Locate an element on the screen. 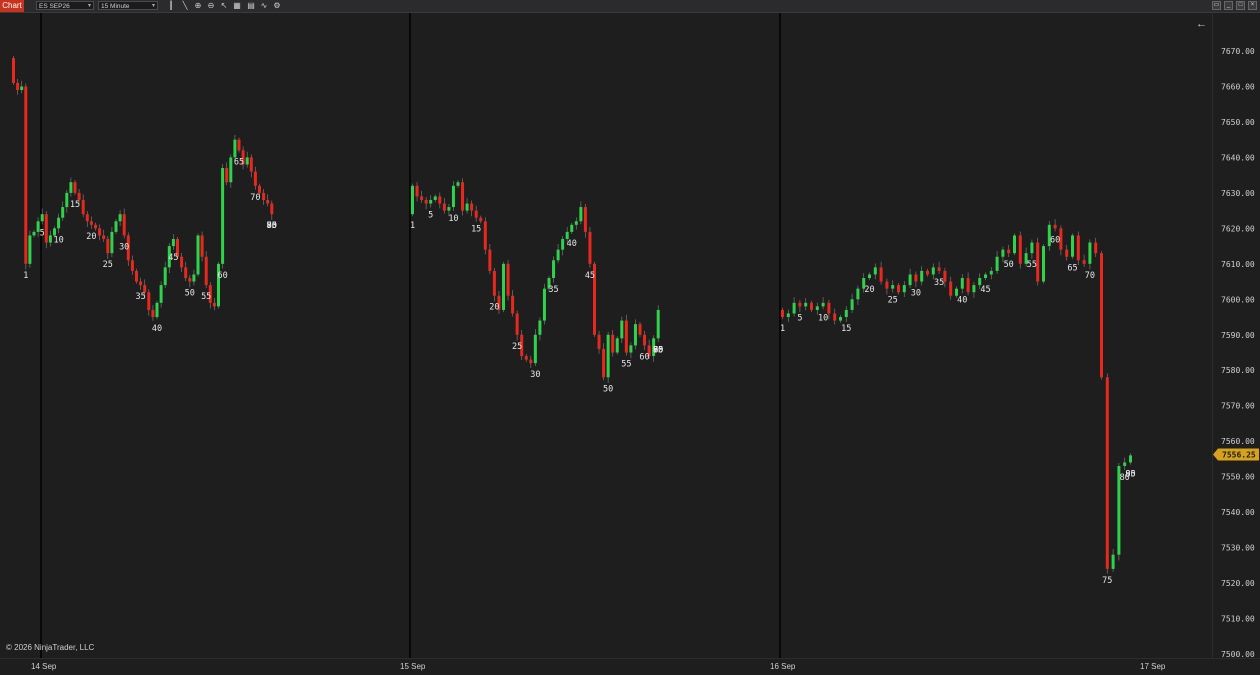  strategies-icon: ⚙ is located at coordinates (277, 6).